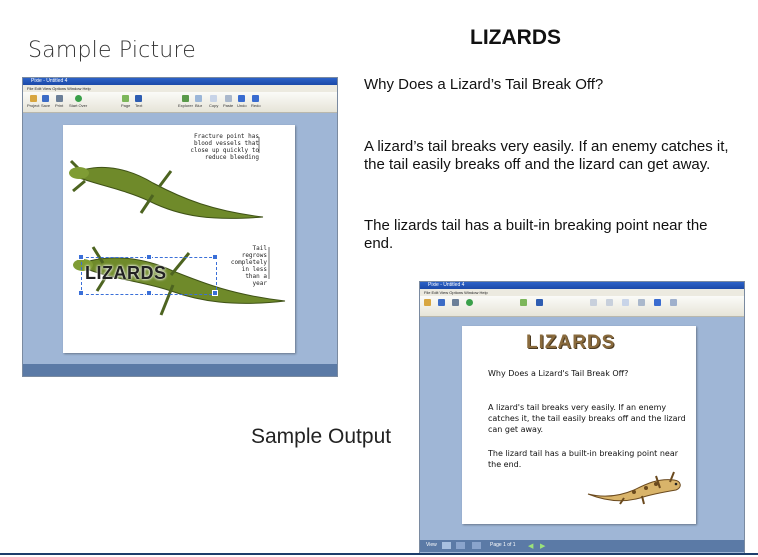 The height and width of the screenshot is (557, 758). What do you see at coordinates (112, 50) in the screenshot?
I see `sample-picture-heading: Sample Picture` at bounding box center [112, 50].